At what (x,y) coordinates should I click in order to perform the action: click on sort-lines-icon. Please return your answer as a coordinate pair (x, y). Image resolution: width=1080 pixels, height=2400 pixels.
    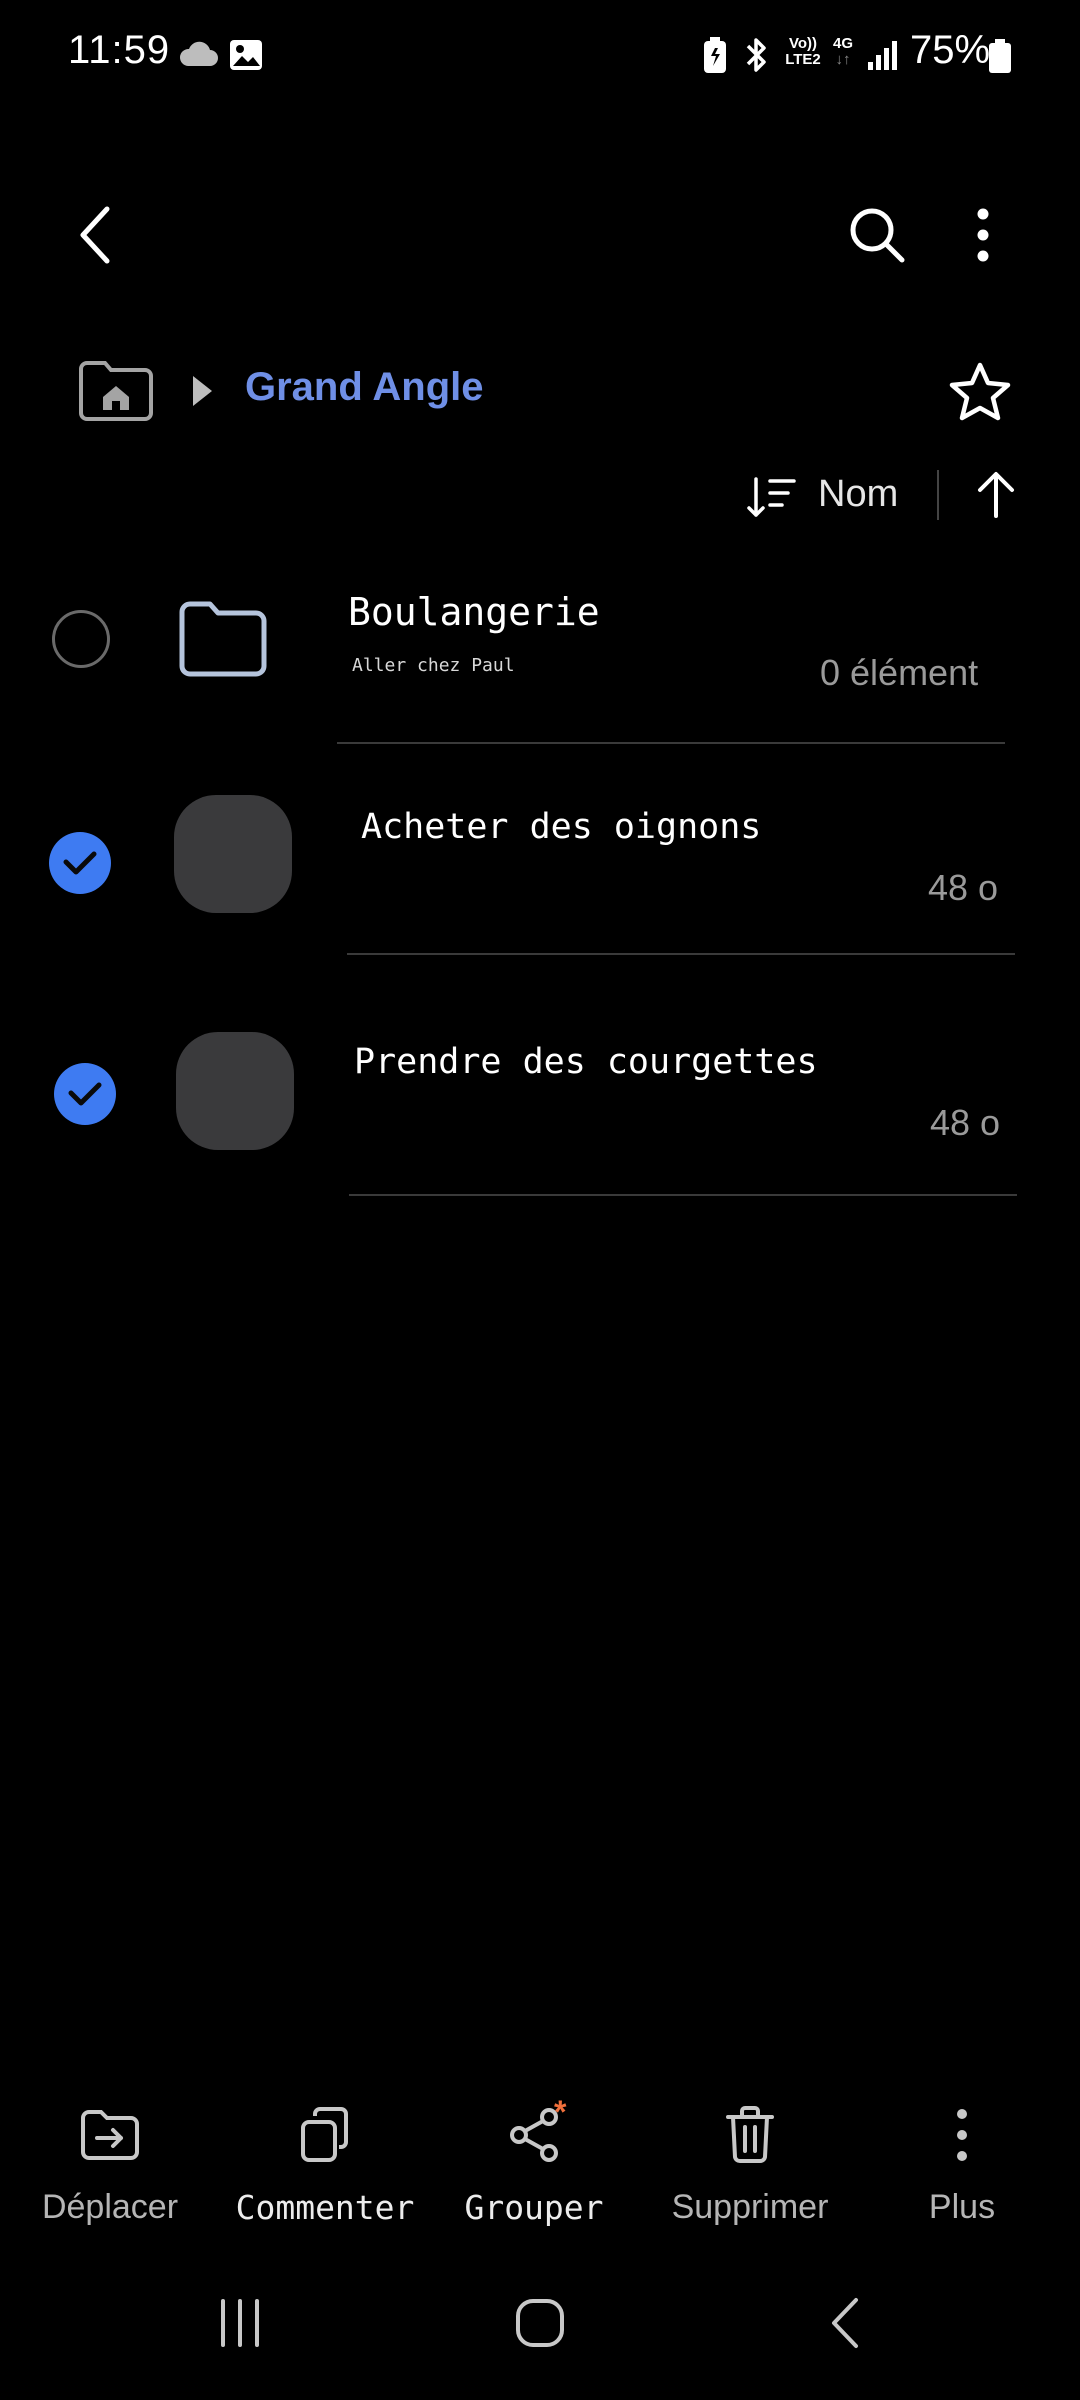
    Looking at the image, I should click on (771, 497).